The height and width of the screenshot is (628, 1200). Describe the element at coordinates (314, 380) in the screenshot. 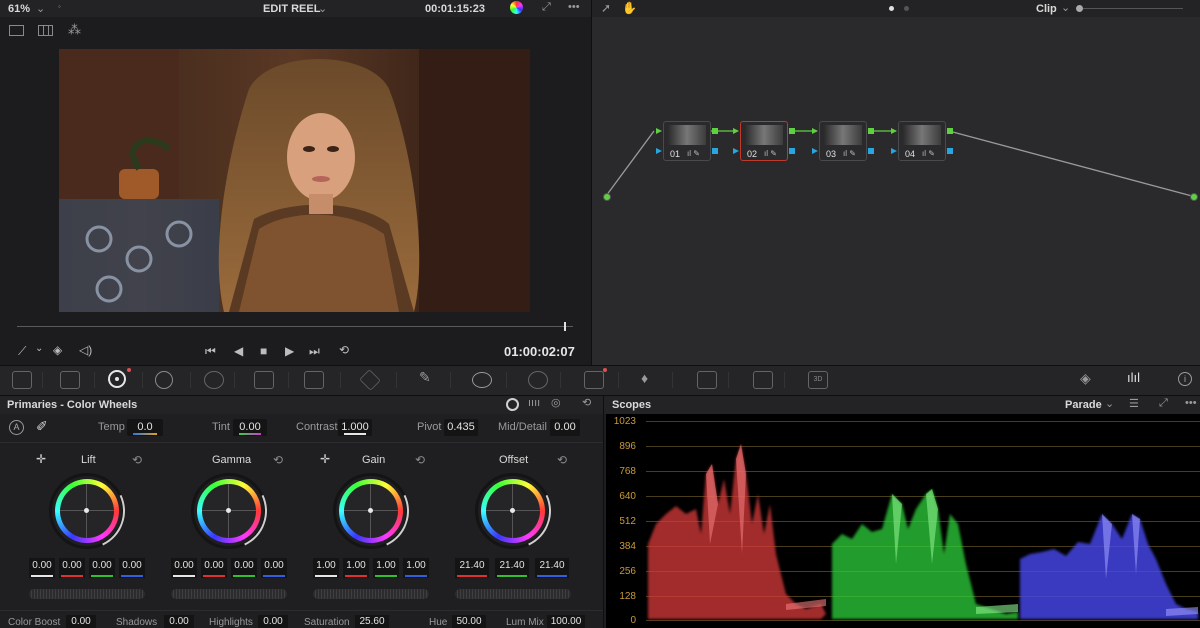

I see `curves-icon` at that location.